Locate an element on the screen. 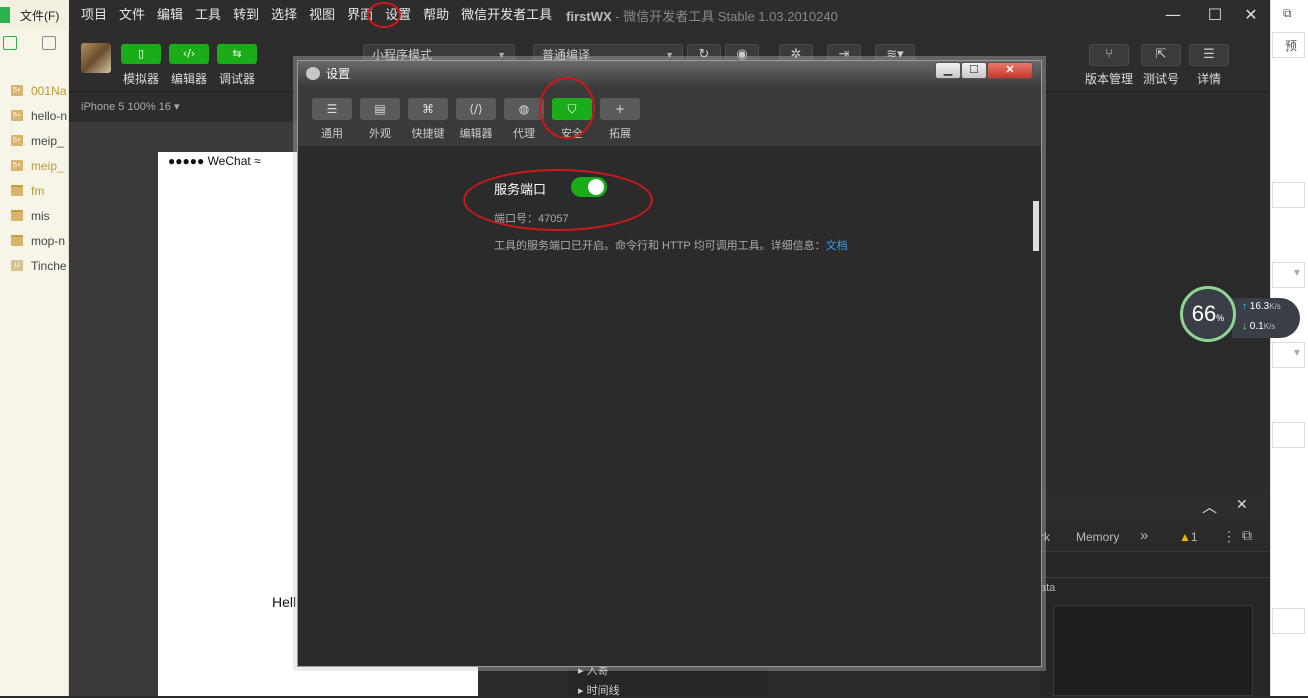  tree-item: 5+ 001Na is located at coordinates (34, 90).